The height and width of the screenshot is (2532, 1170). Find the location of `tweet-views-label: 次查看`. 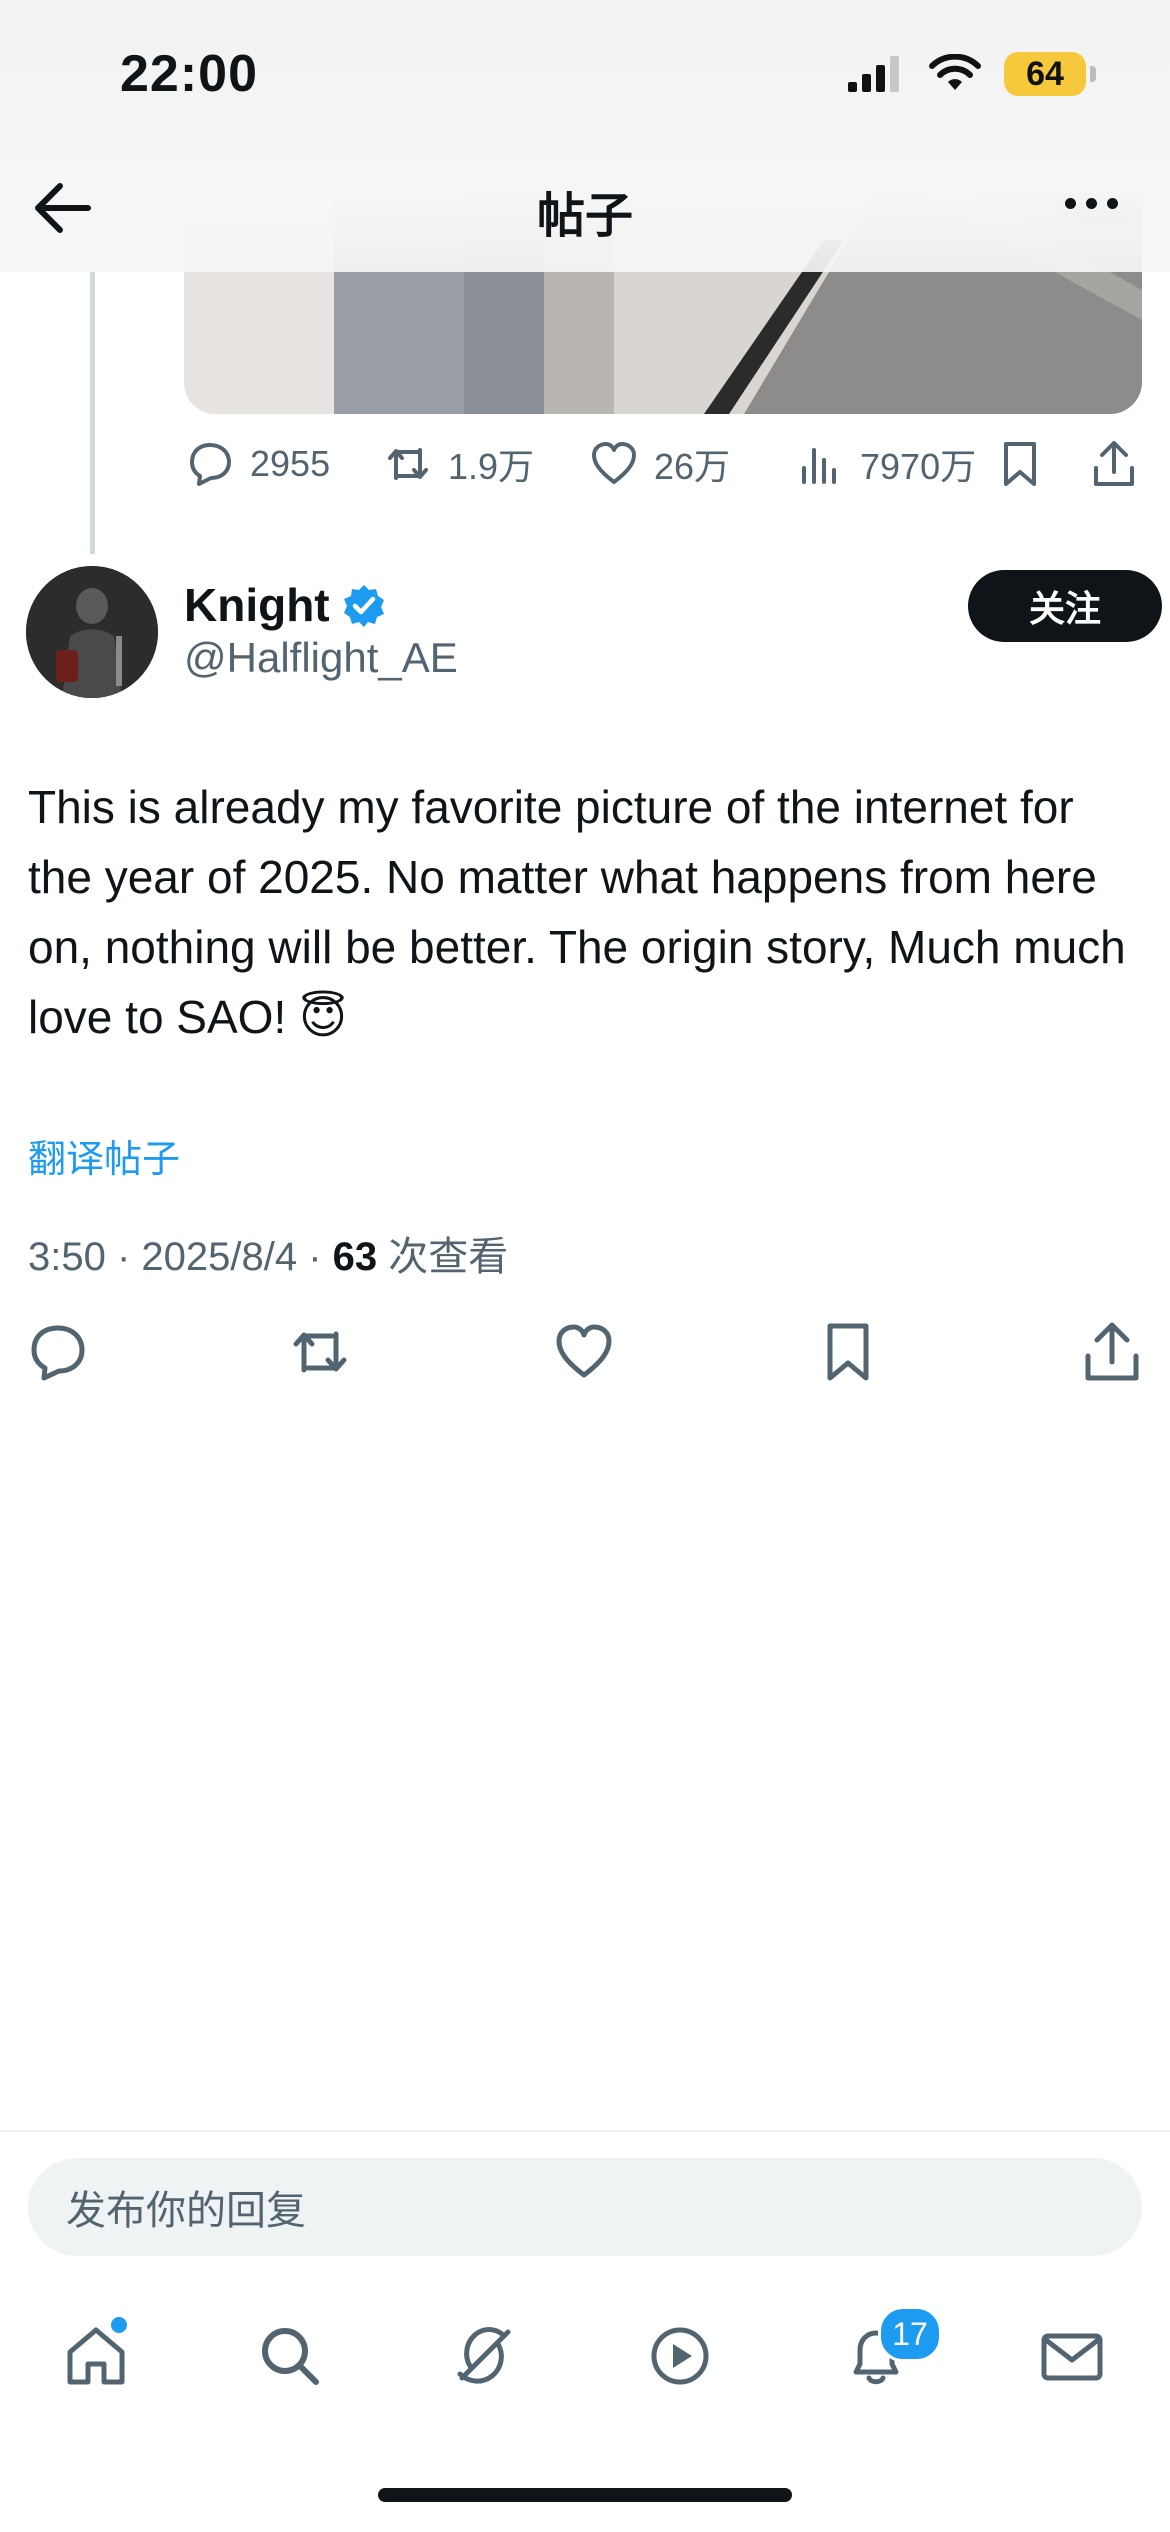

tweet-views-label: 次查看 is located at coordinates (443, 1257).